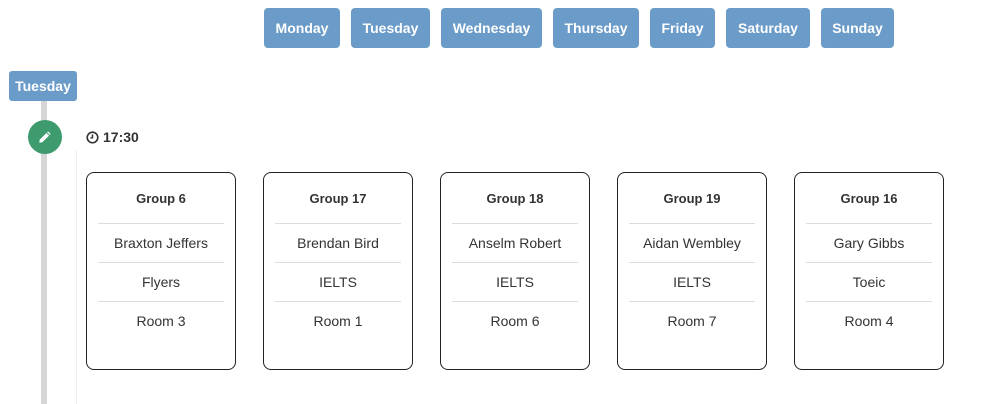 This screenshot has width=982, height=404. I want to click on group-card: Group 6 Braxton Jeffers Flyers Room 3, so click(161, 271).